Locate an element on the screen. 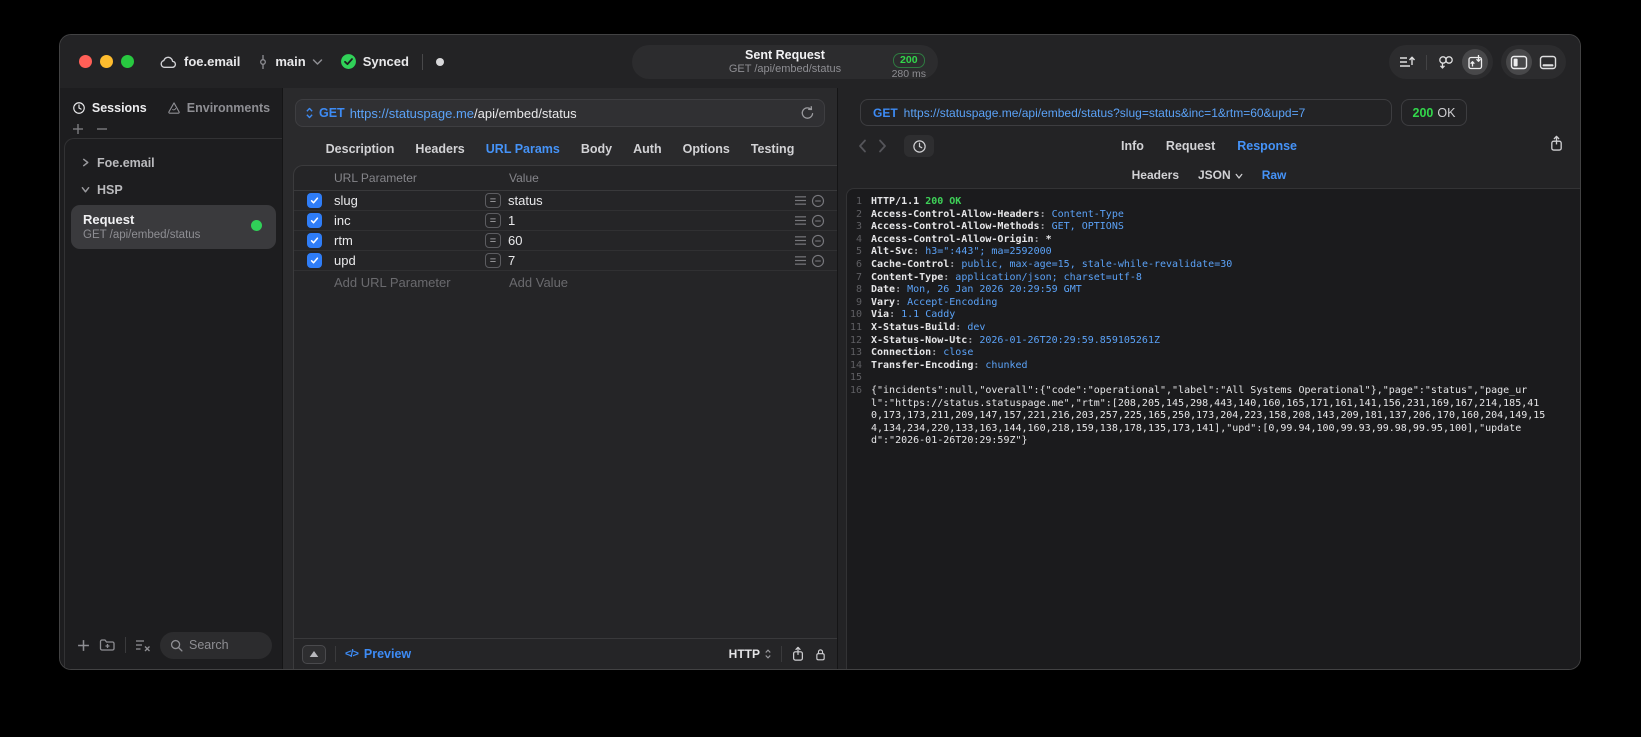 The image size is (1641, 737). add-session-button is located at coordinates (78, 129).